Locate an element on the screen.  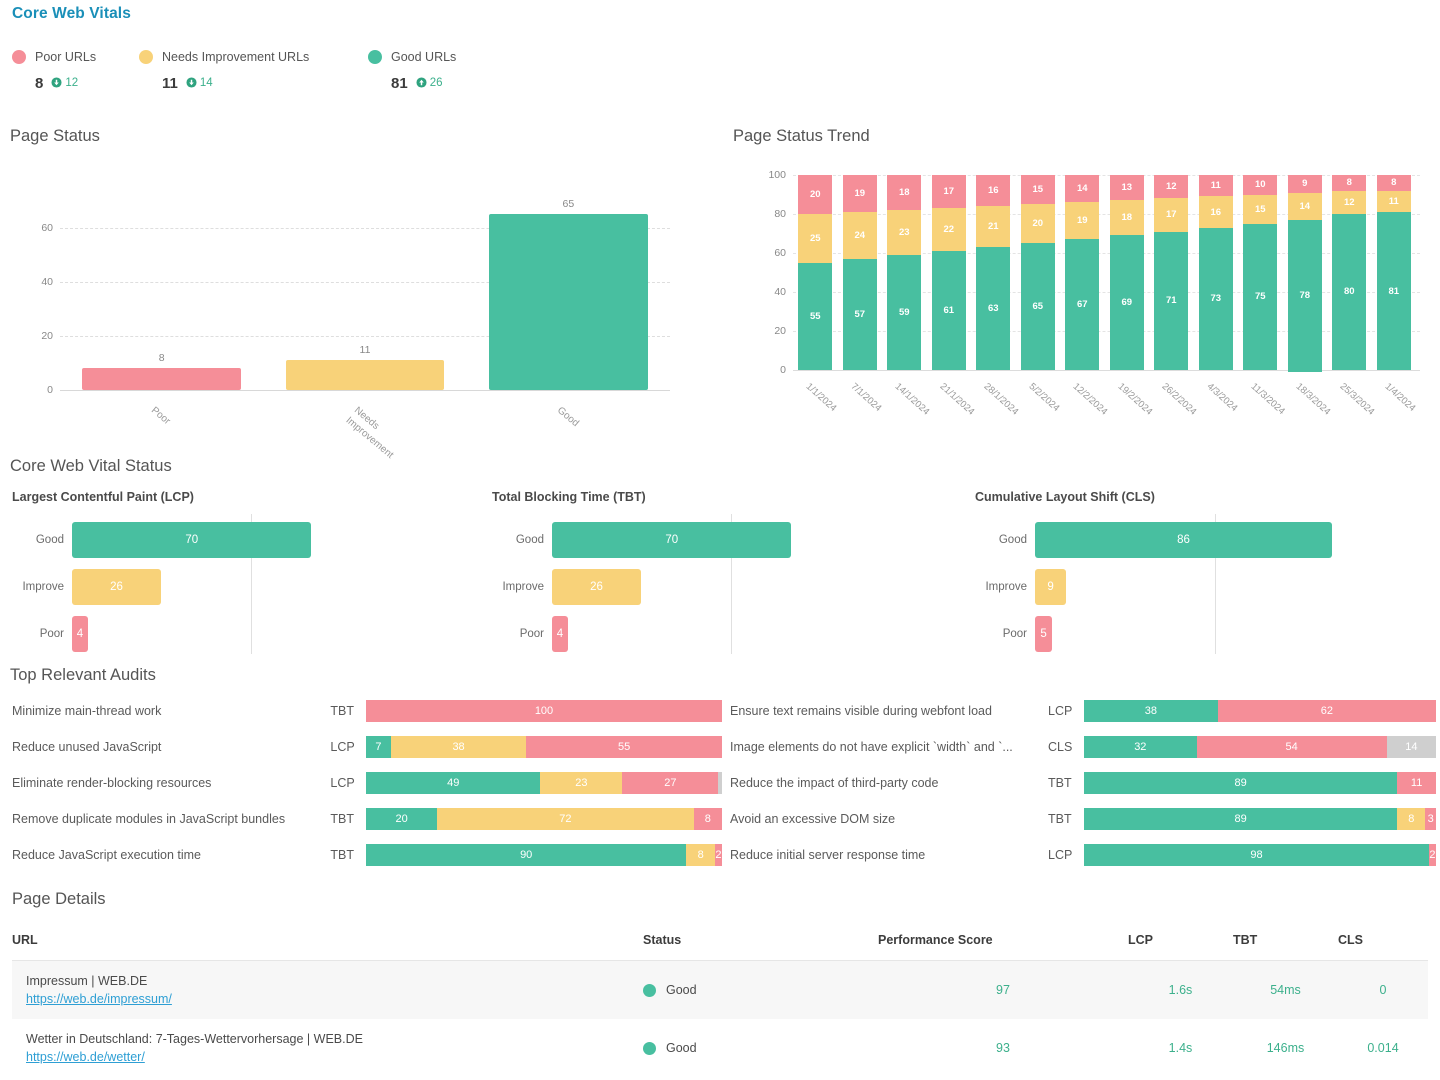
url-link: https://web.de/wetter/ is located at coordinates (334, 1057).